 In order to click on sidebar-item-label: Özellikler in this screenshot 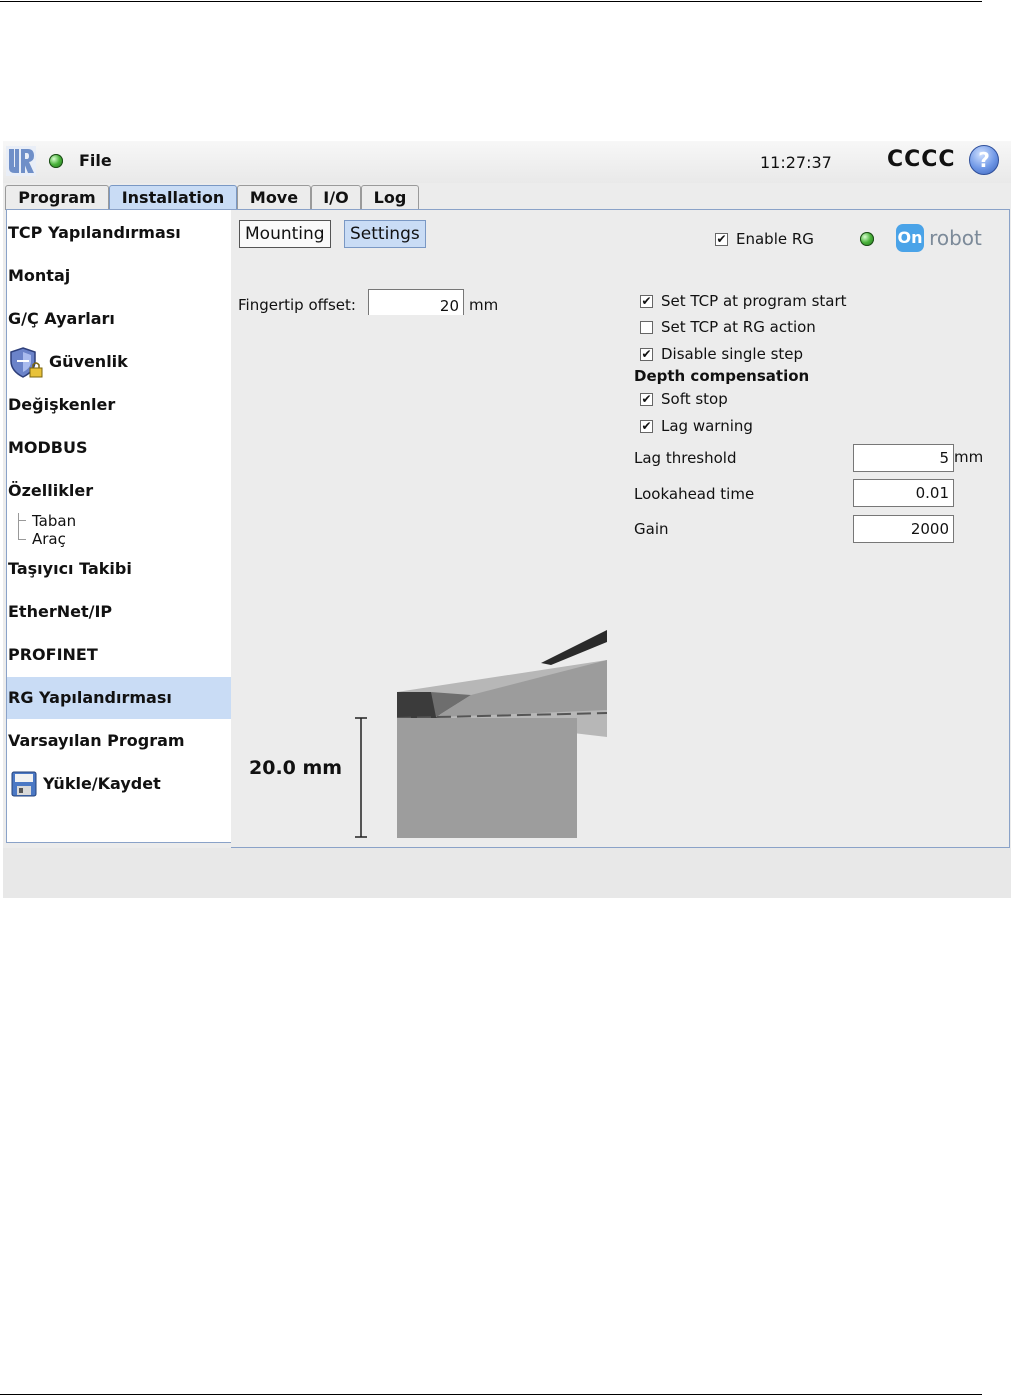, I will do `click(51, 490)`.